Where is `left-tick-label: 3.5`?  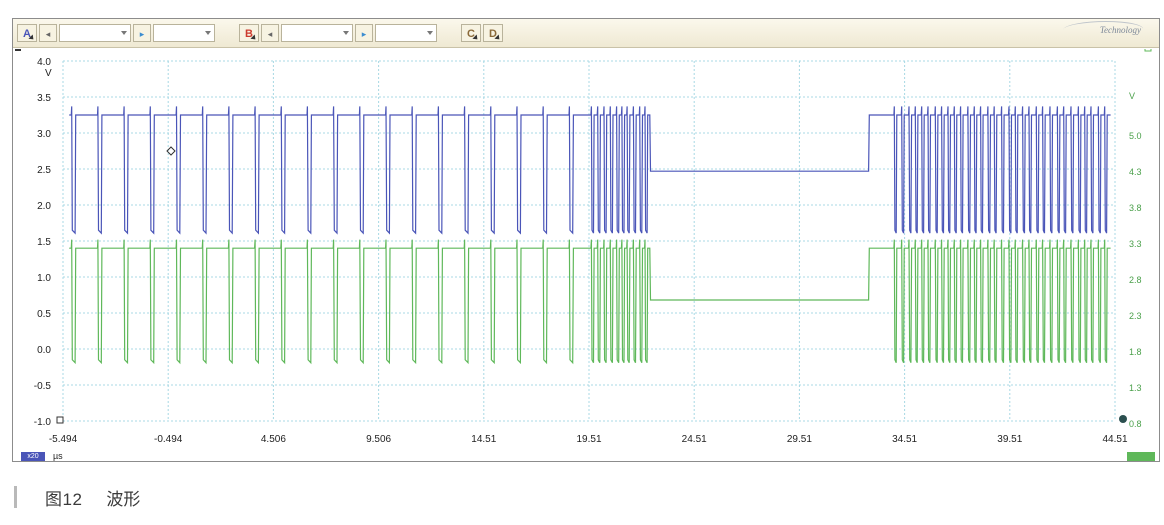
left-tick-label: 3.5 is located at coordinates (44, 98).